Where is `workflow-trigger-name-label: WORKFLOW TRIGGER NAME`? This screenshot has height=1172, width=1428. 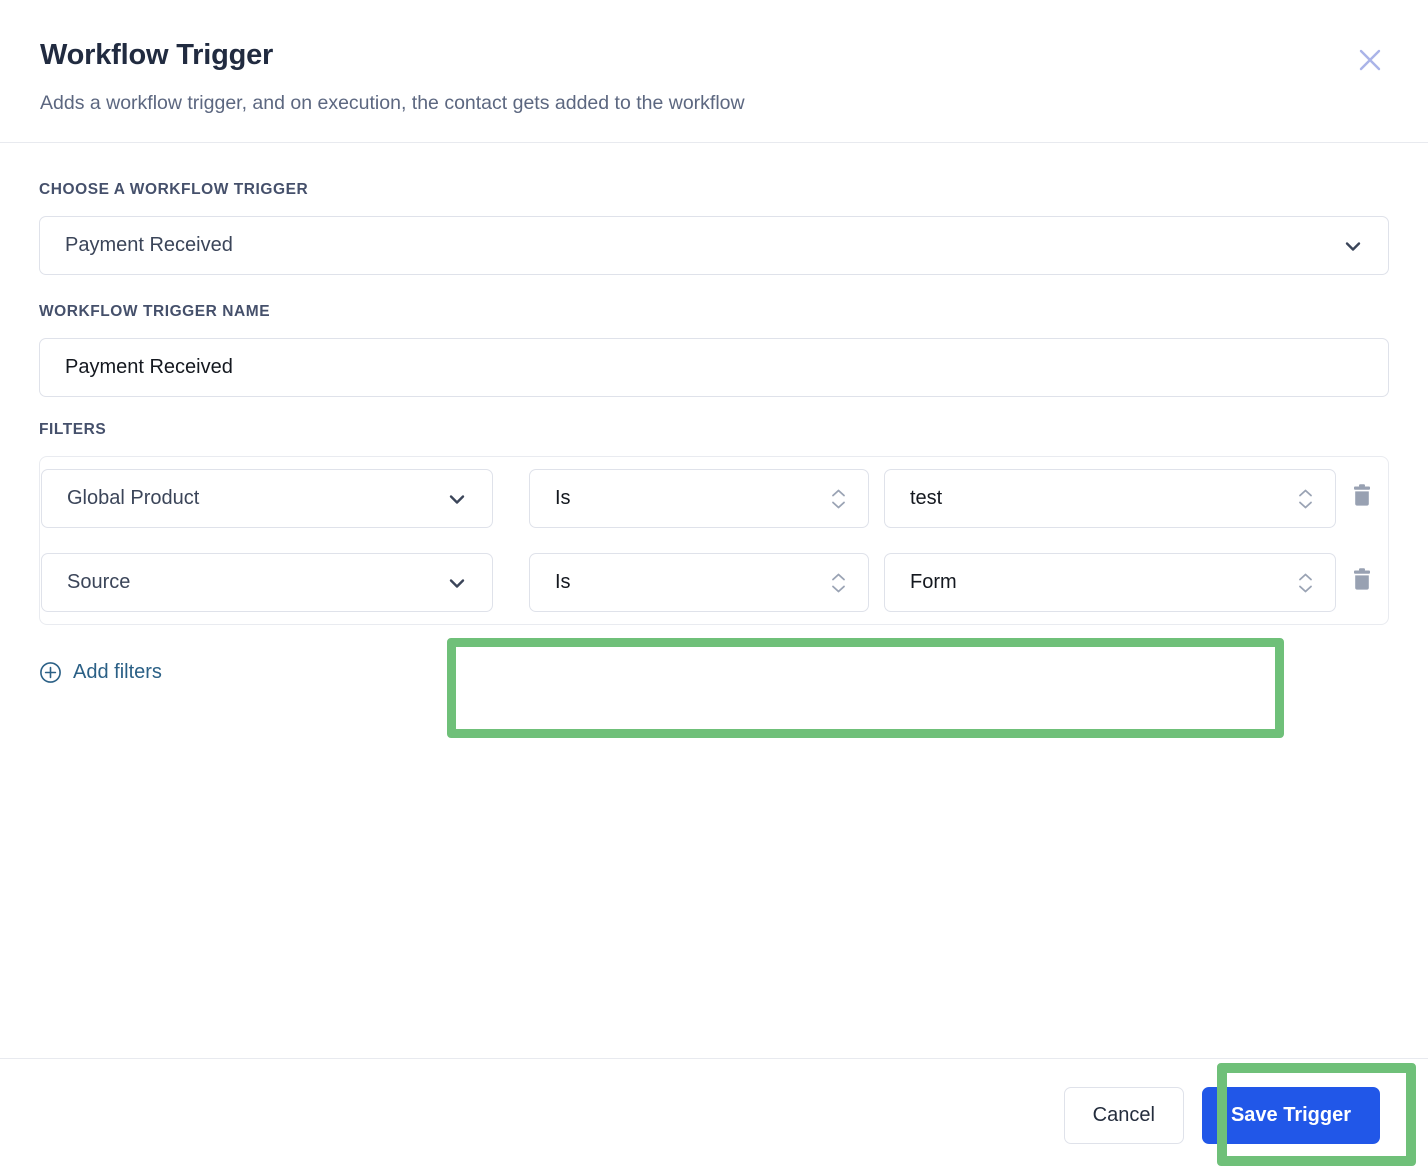 workflow-trigger-name-label: WORKFLOW TRIGGER NAME is located at coordinates (155, 312).